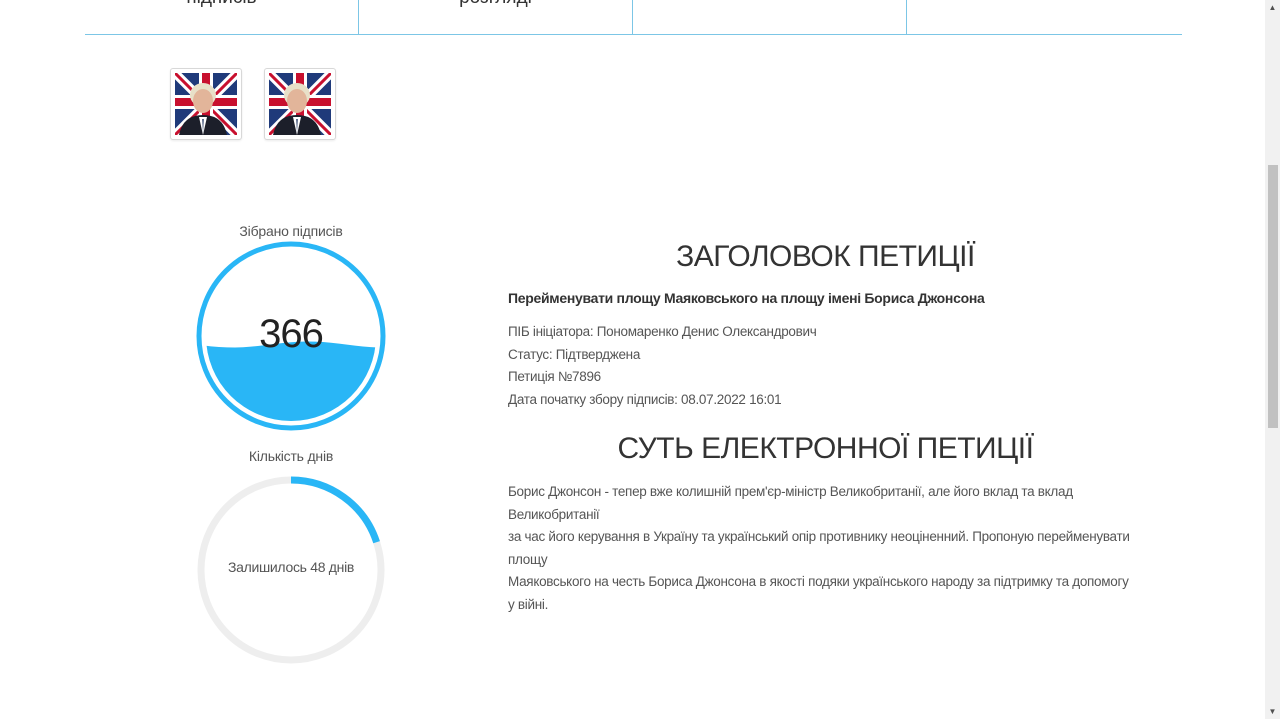  Describe the element at coordinates (496, 17) in the screenshot. I see `tab-consideration: розгляді` at that location.